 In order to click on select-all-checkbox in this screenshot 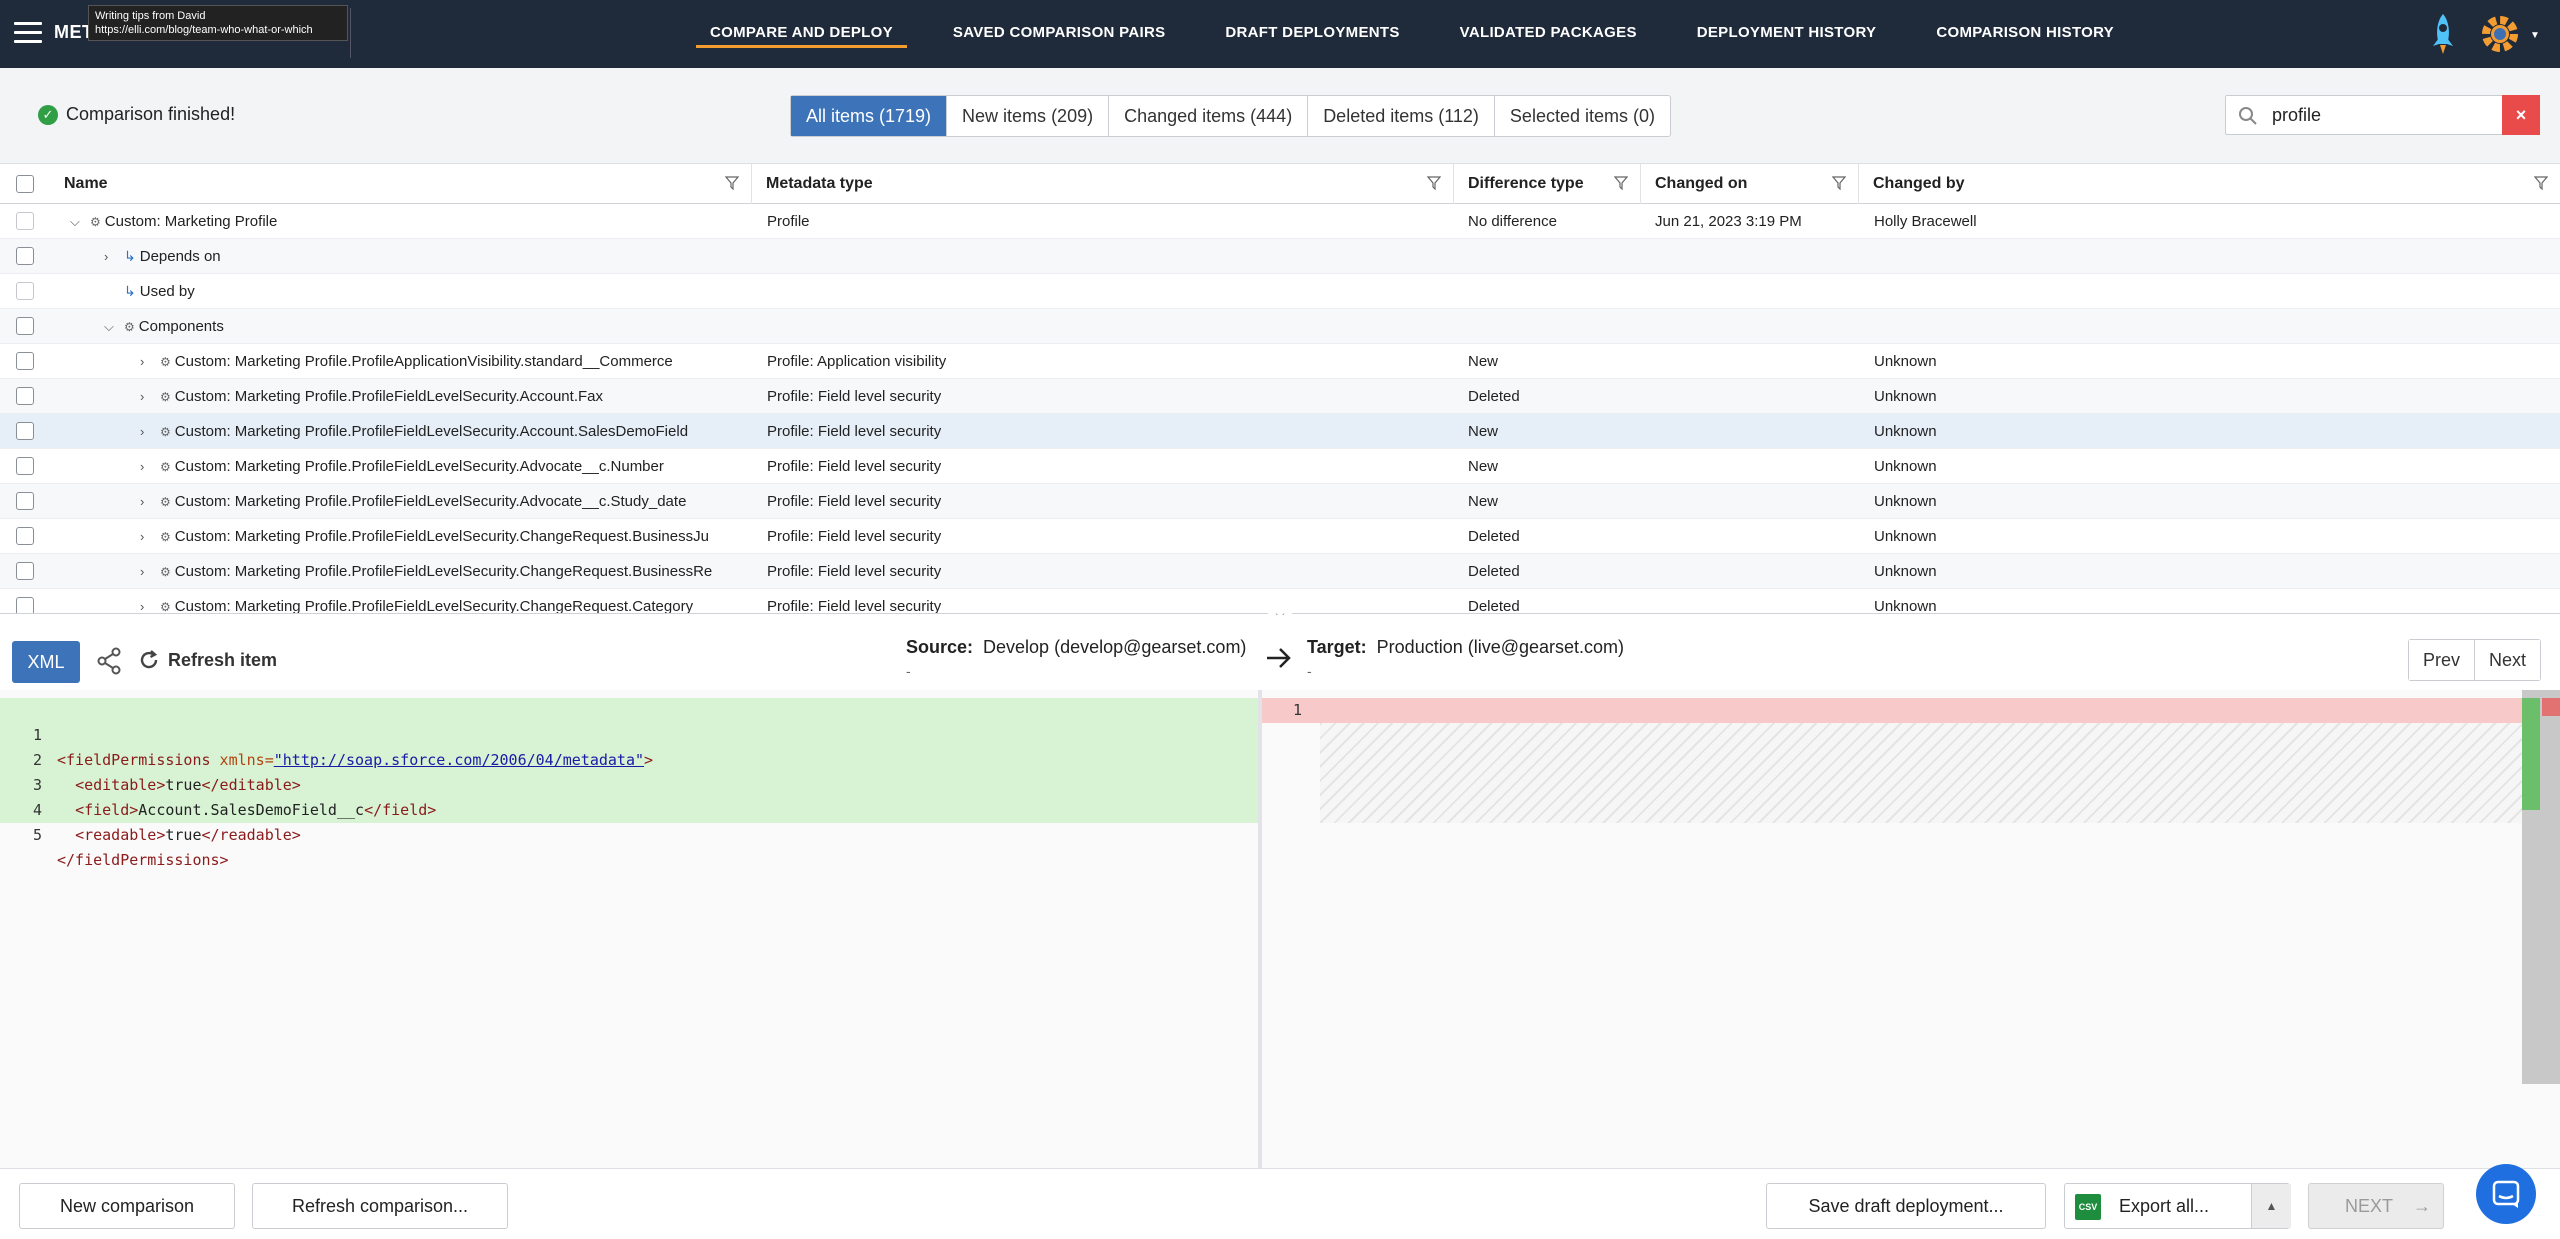, I will do `click(25, 184)`.